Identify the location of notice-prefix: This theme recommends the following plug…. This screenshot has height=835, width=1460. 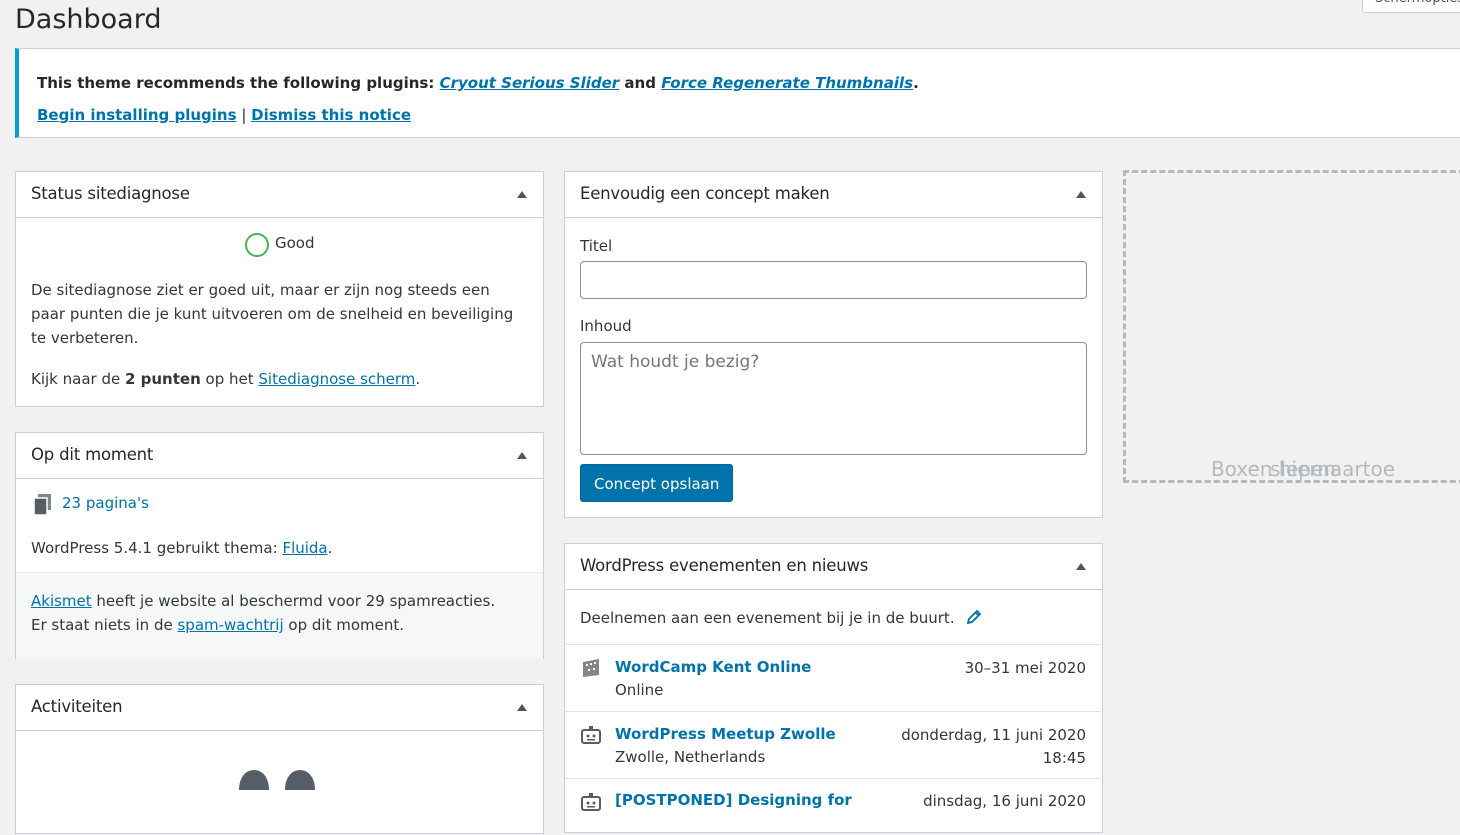
(238, 83).